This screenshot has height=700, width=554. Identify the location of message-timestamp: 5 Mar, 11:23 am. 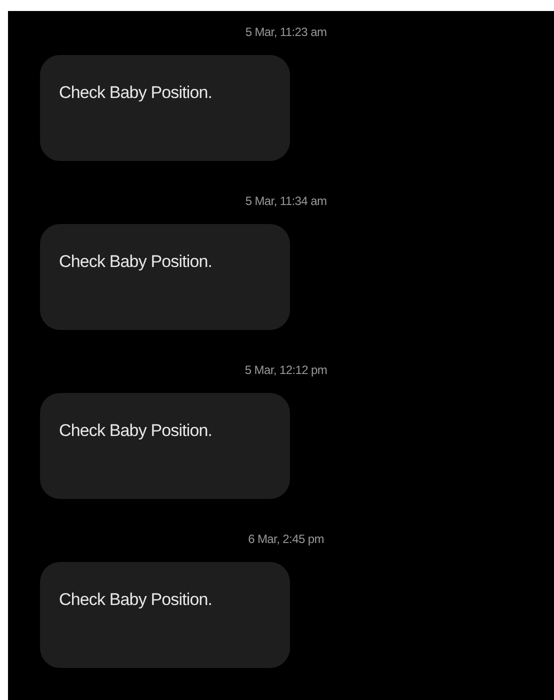
(286, 32).